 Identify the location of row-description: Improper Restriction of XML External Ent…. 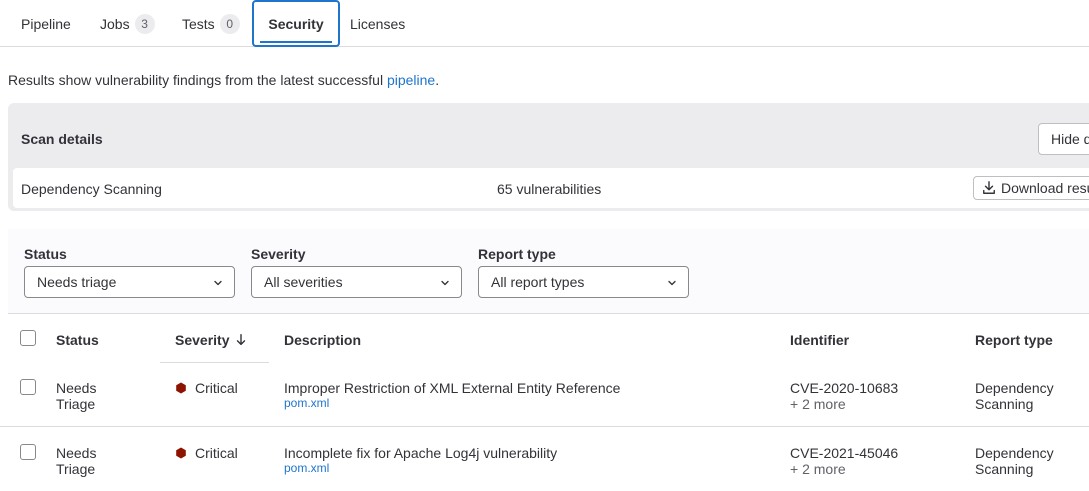
(452, 395).